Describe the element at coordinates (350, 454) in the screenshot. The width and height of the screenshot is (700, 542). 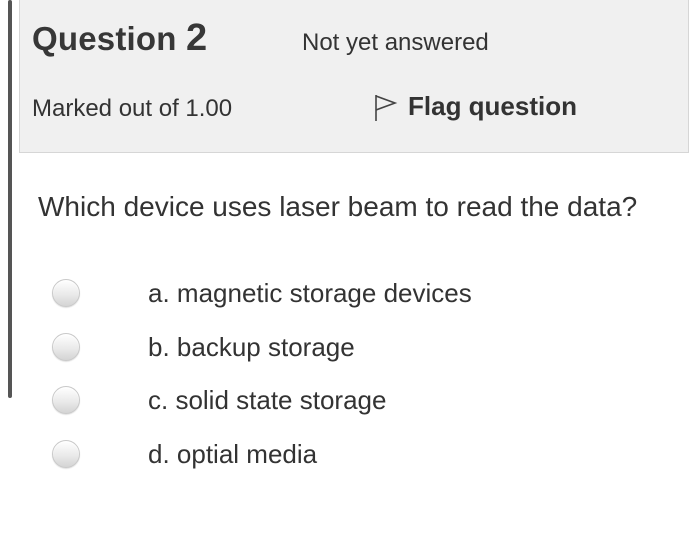
I see `answer-option-d: d. optial media` at that location.